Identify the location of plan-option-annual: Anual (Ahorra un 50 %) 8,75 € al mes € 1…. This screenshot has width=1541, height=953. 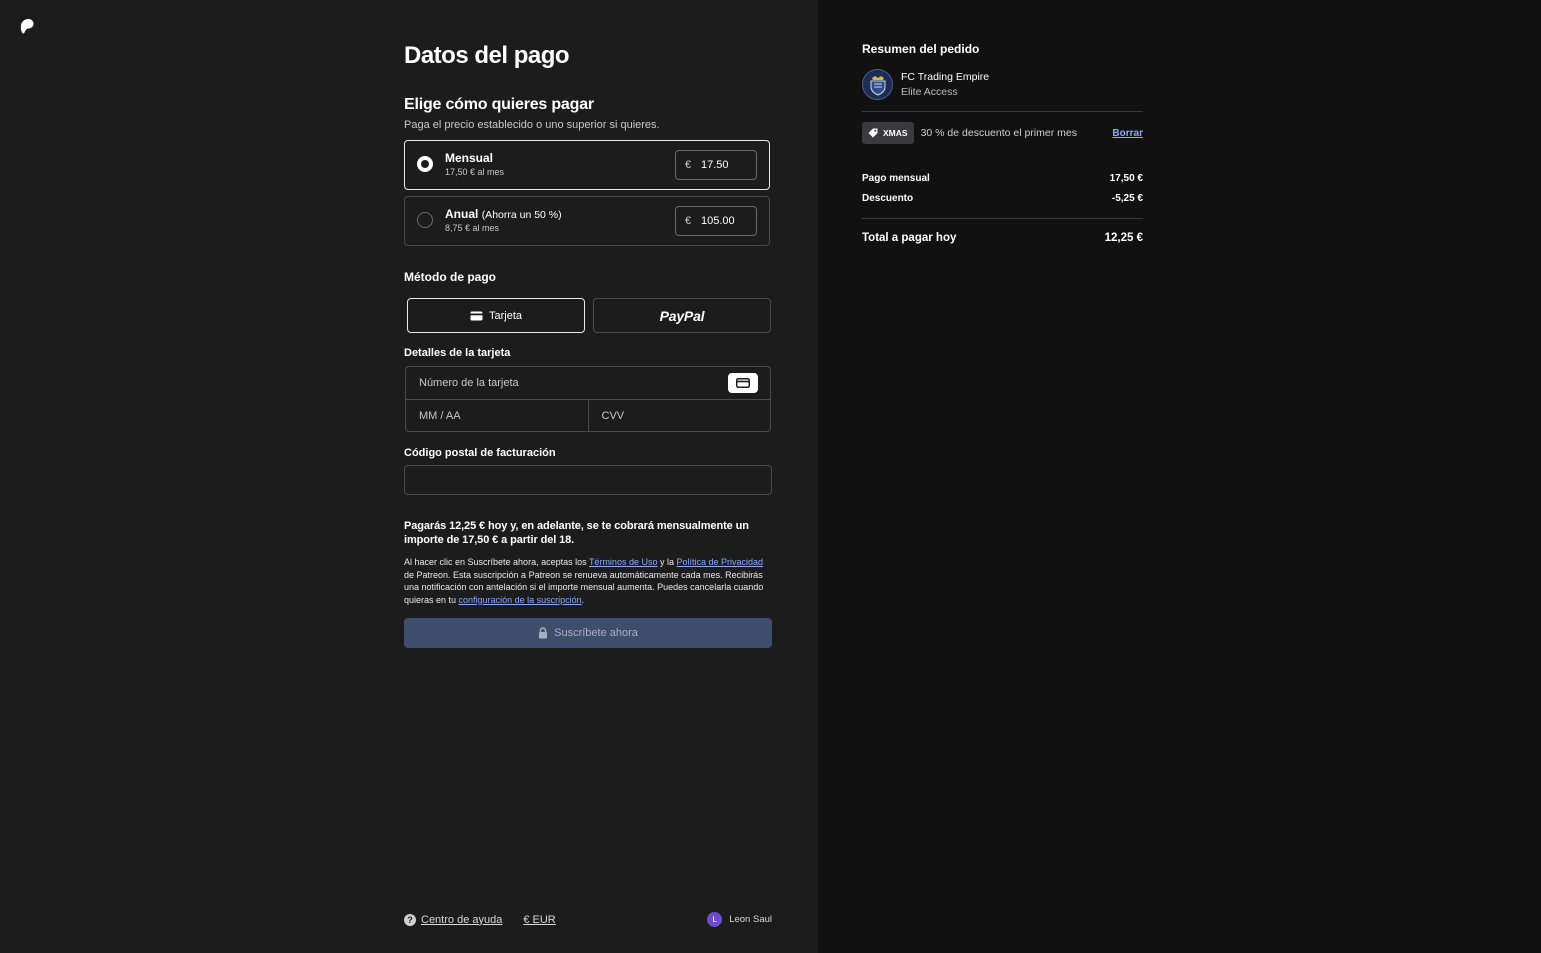
(587, 221).